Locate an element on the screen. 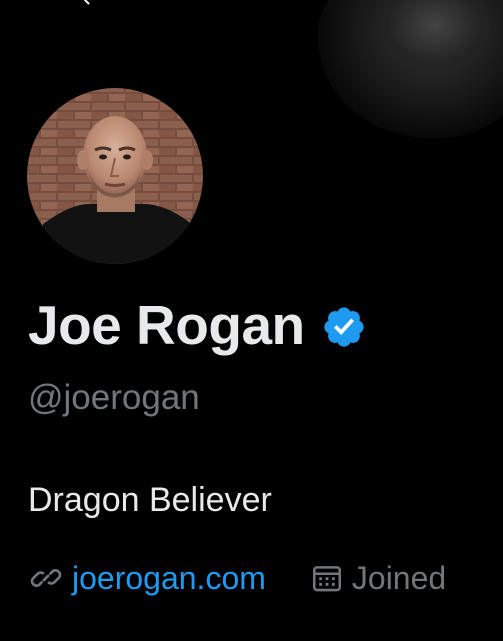 The height and width of the screenshot is (641, 503). avatar is located at coordinates (115, 176).